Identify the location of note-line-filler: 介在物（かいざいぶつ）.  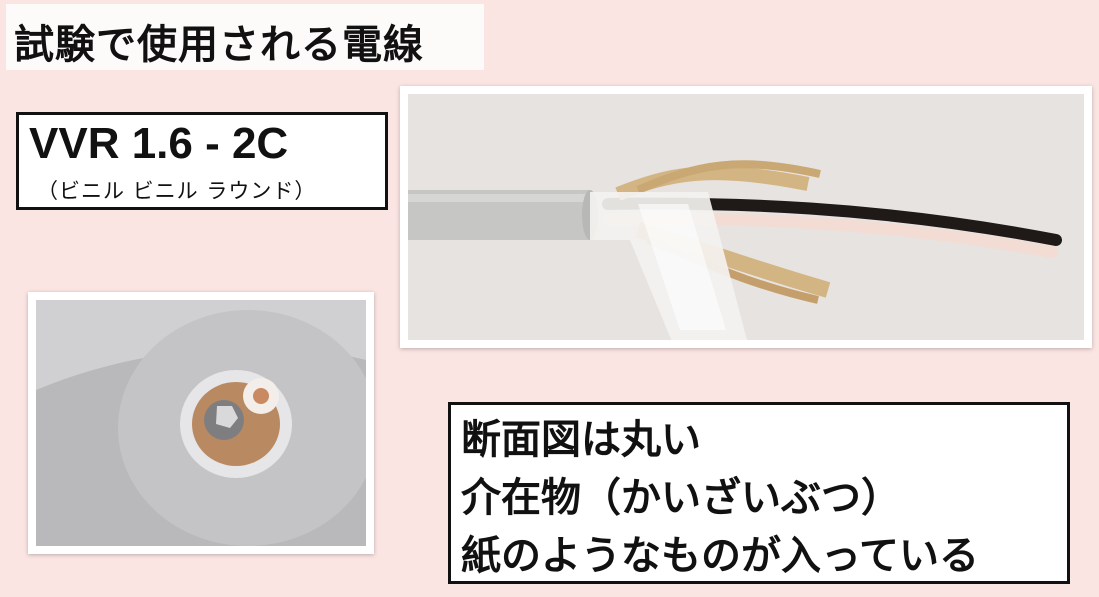
(681, 498).